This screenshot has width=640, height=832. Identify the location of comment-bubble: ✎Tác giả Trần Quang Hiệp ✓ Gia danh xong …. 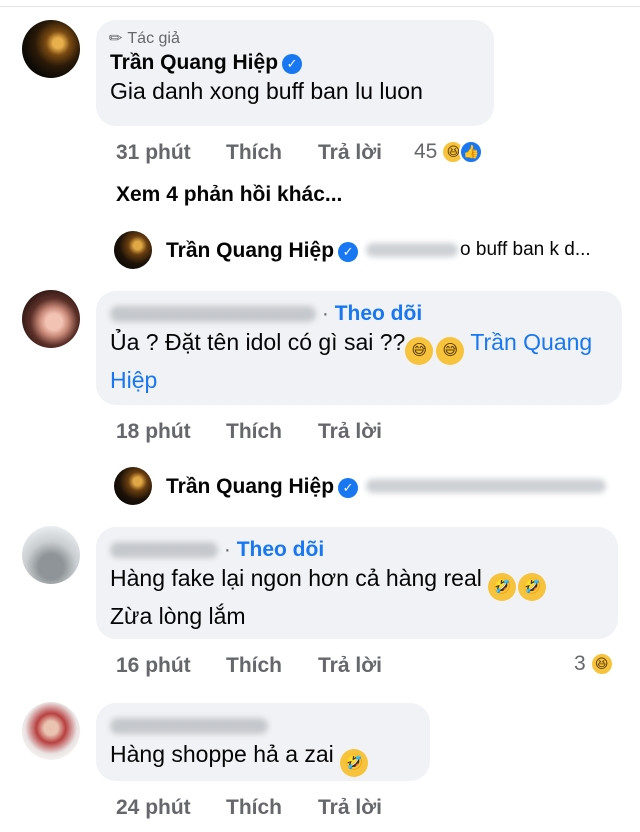
(295, 73).